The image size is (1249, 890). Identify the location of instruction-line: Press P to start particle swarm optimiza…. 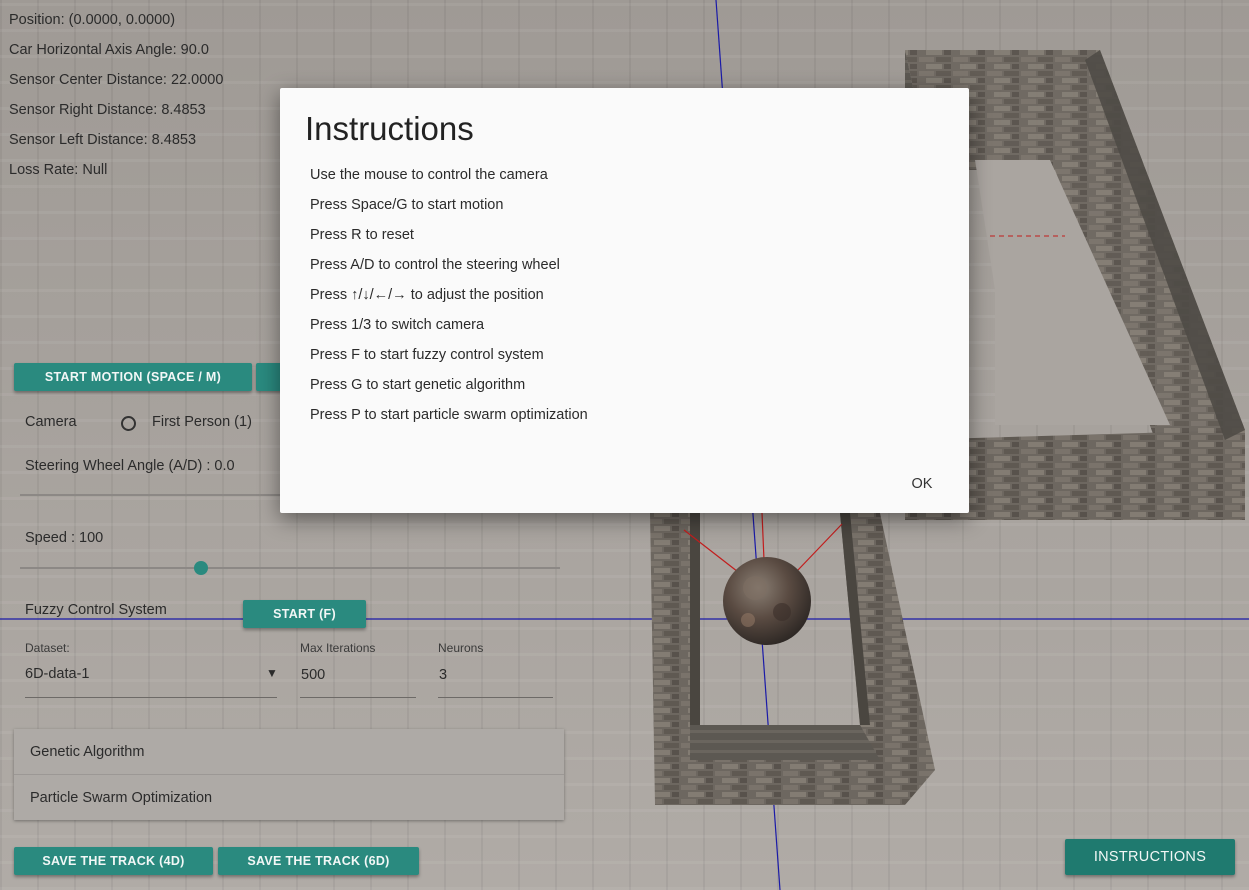
(449, 415).